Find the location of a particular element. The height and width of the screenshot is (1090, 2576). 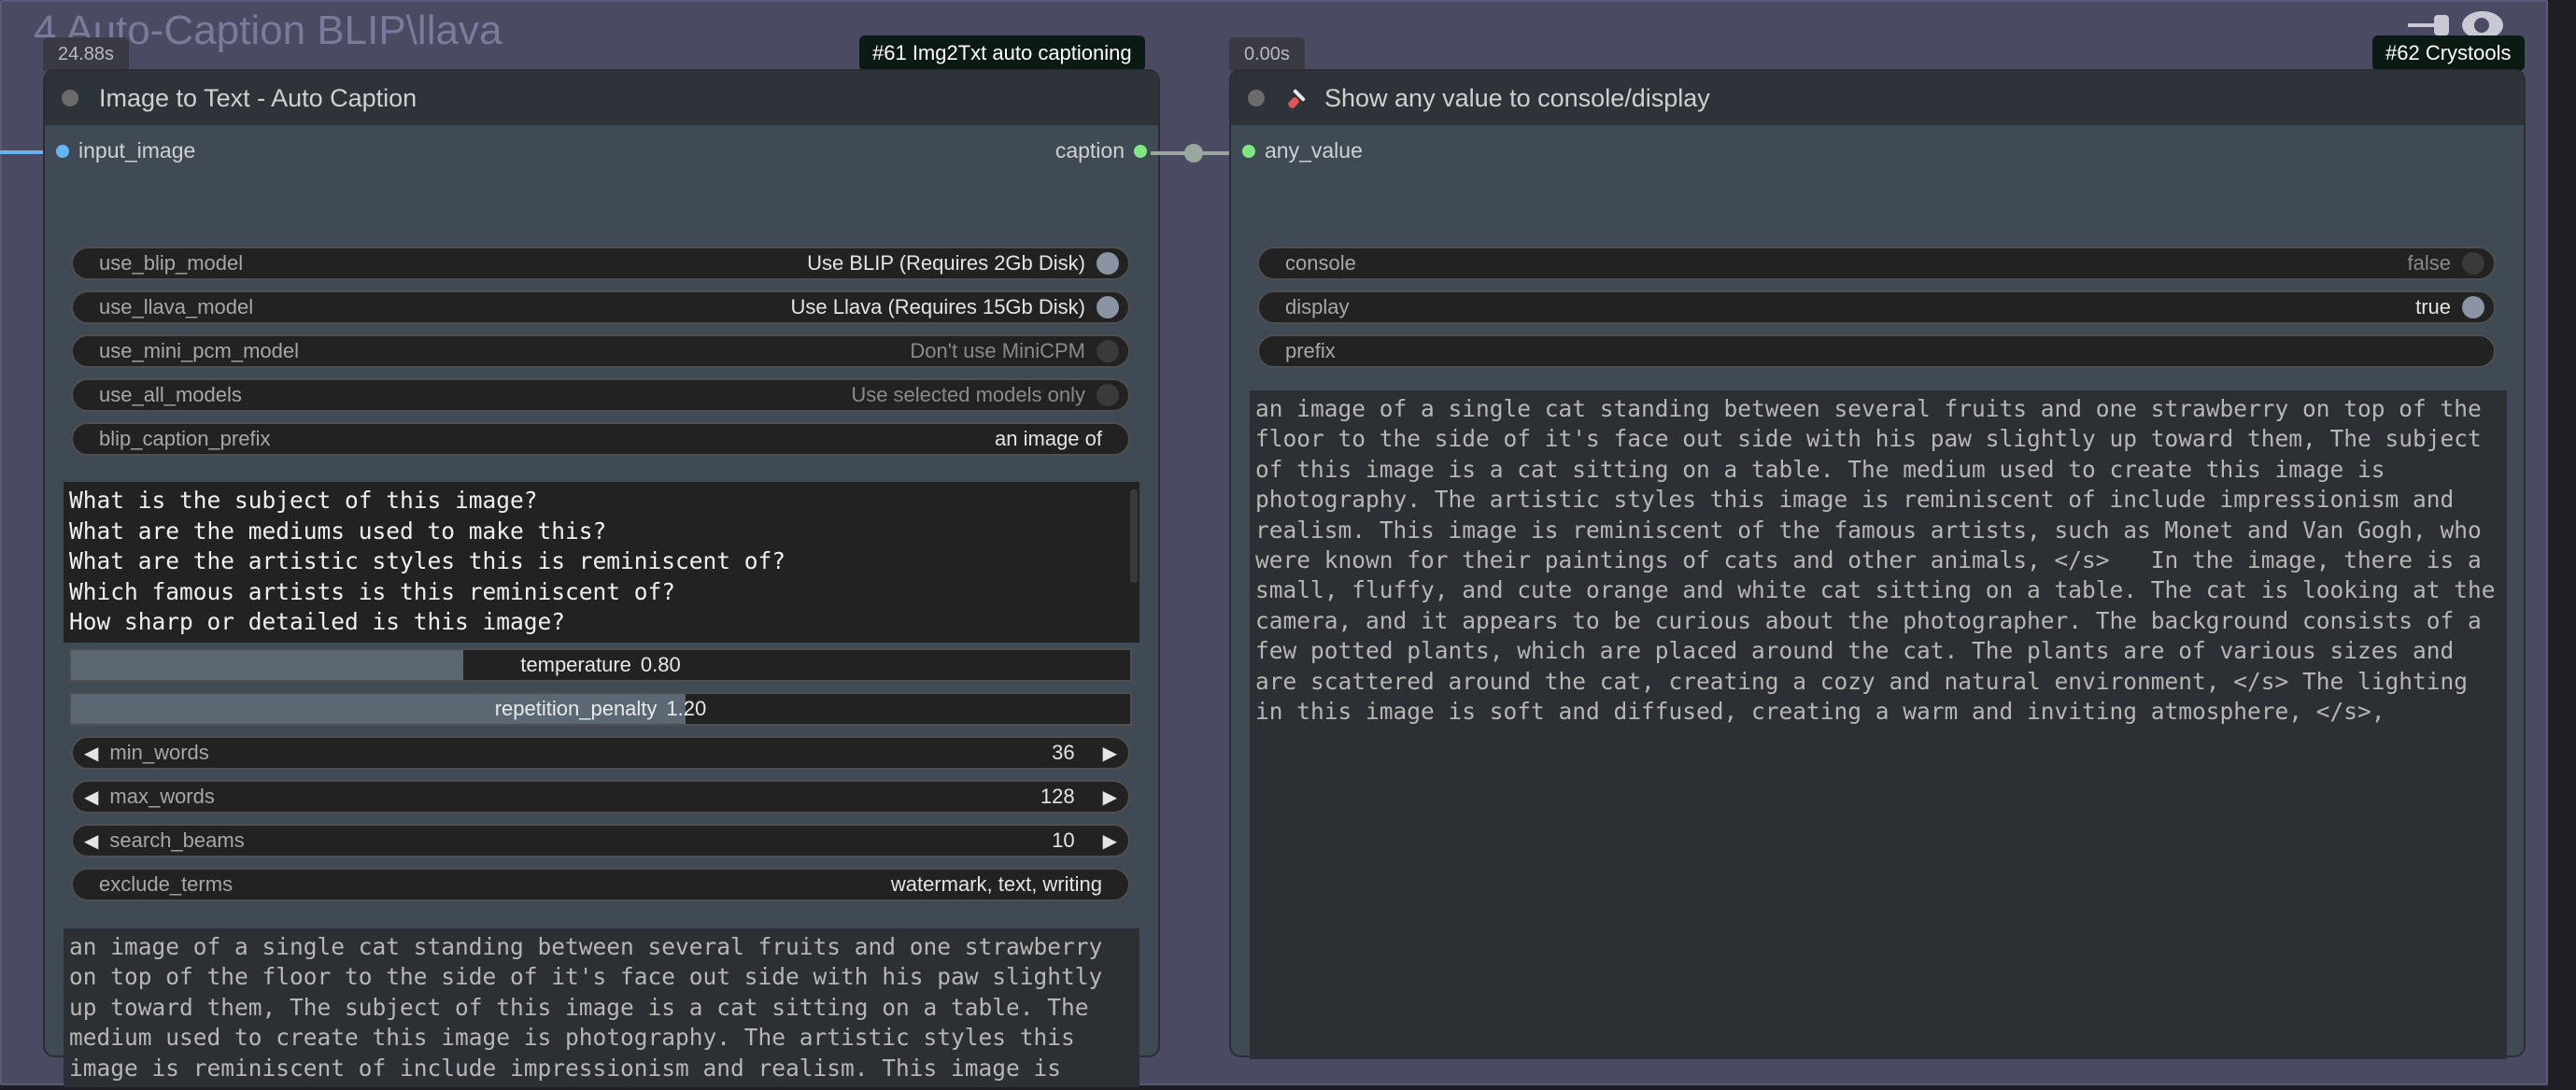

node62-header: Show any value to console/display is located at coordinates (1877, 98).